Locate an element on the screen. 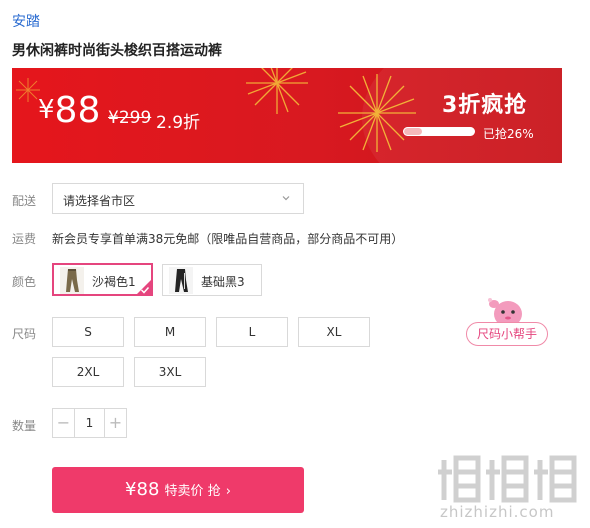 This screenshot has height=528, width=590. color-option-basic-black: 基础黑3 is located at coordinates (212, 280).